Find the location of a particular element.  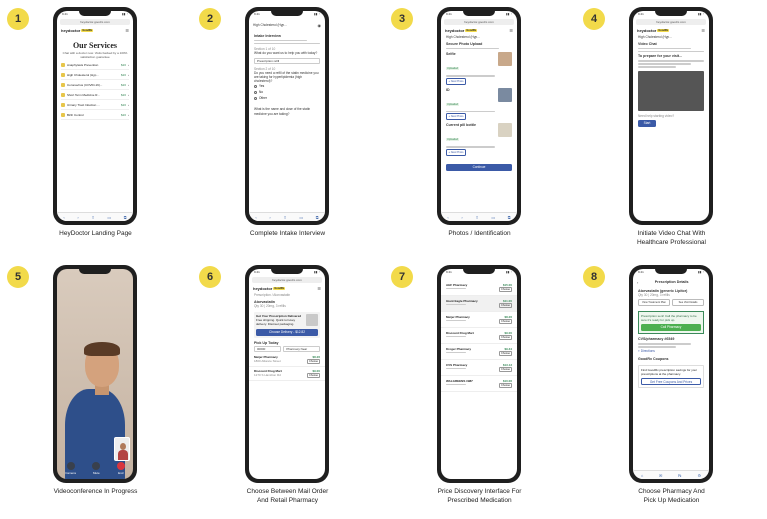

service-item: Coronavirus (COVID-19)... $20 › is located at coordinates (95, 85).